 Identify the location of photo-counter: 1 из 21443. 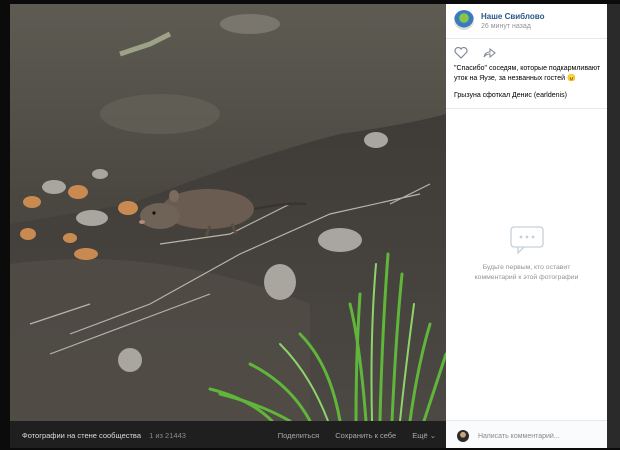
(167, 435).